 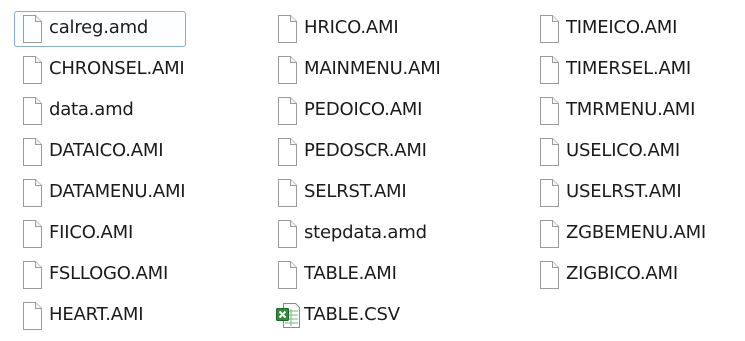 What do you see at coordinates (622, 273) in the screenshot?
I see `file-name-label: ZIGBICO.AMI` at bounding box center [622, 273].